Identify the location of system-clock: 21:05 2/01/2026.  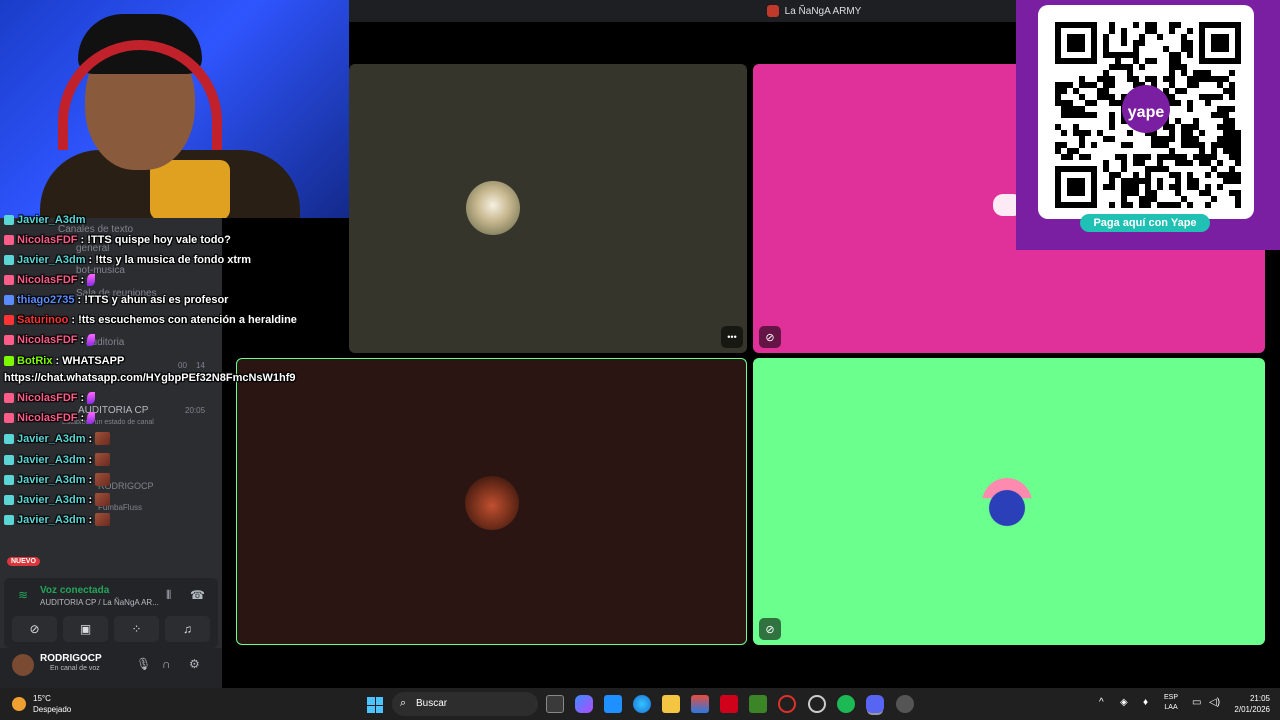
(1248, 704).